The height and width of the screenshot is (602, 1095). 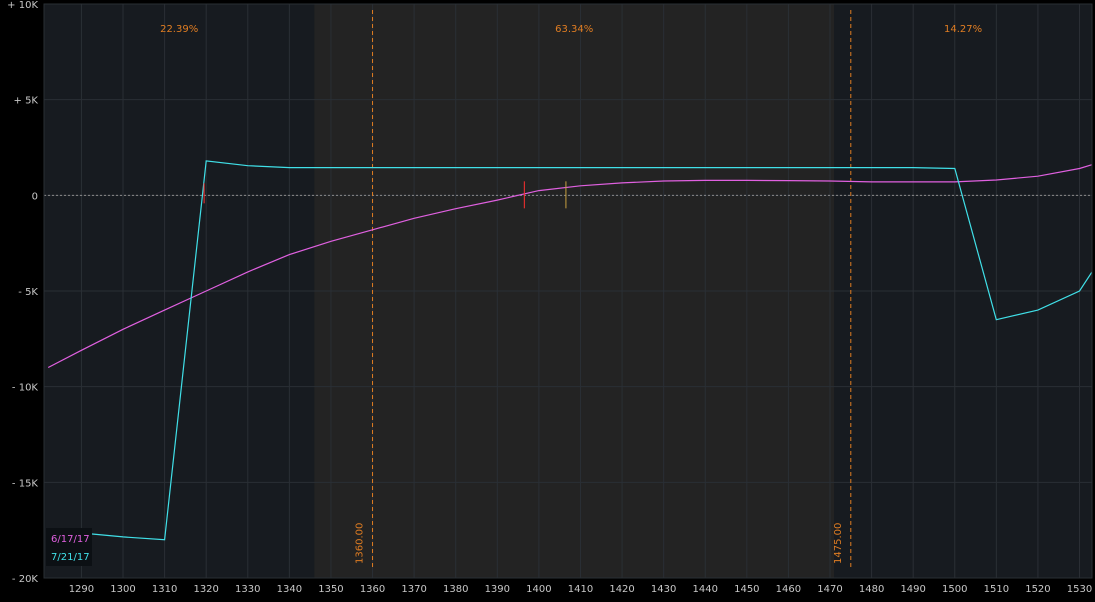 What do you see at coordinates (247, 589) in the screenshot?
I see `x-tick-label: 1330` at bounding box center [247, 589].